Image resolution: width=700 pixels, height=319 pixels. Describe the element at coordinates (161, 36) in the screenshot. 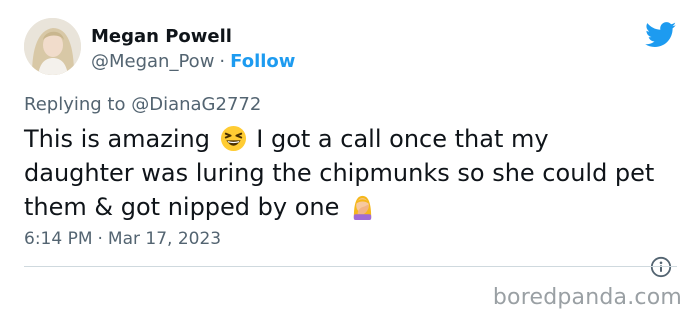

I see `author-name: Megan Powell` at that location.